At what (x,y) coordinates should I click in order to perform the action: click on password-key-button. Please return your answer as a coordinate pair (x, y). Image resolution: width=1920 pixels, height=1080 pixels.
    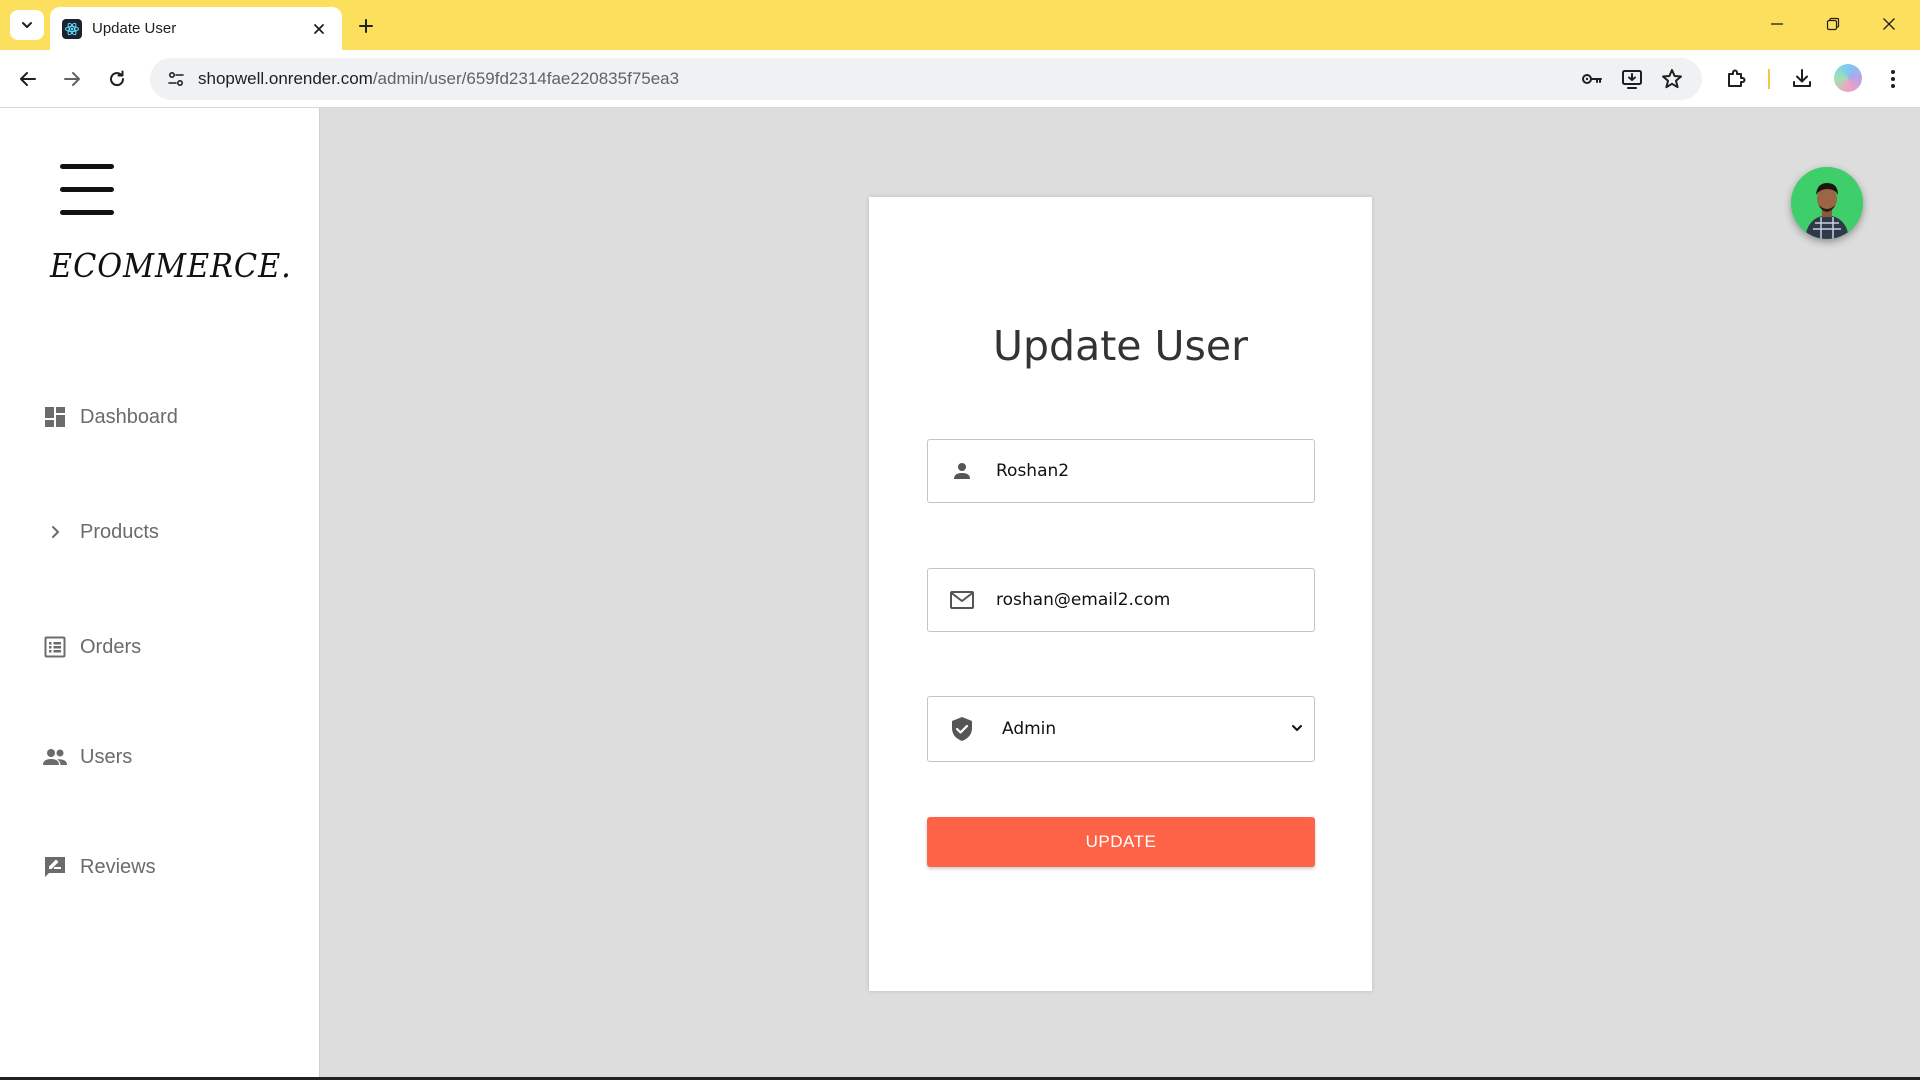
    Looking at the image, I should click on (1592, 79).